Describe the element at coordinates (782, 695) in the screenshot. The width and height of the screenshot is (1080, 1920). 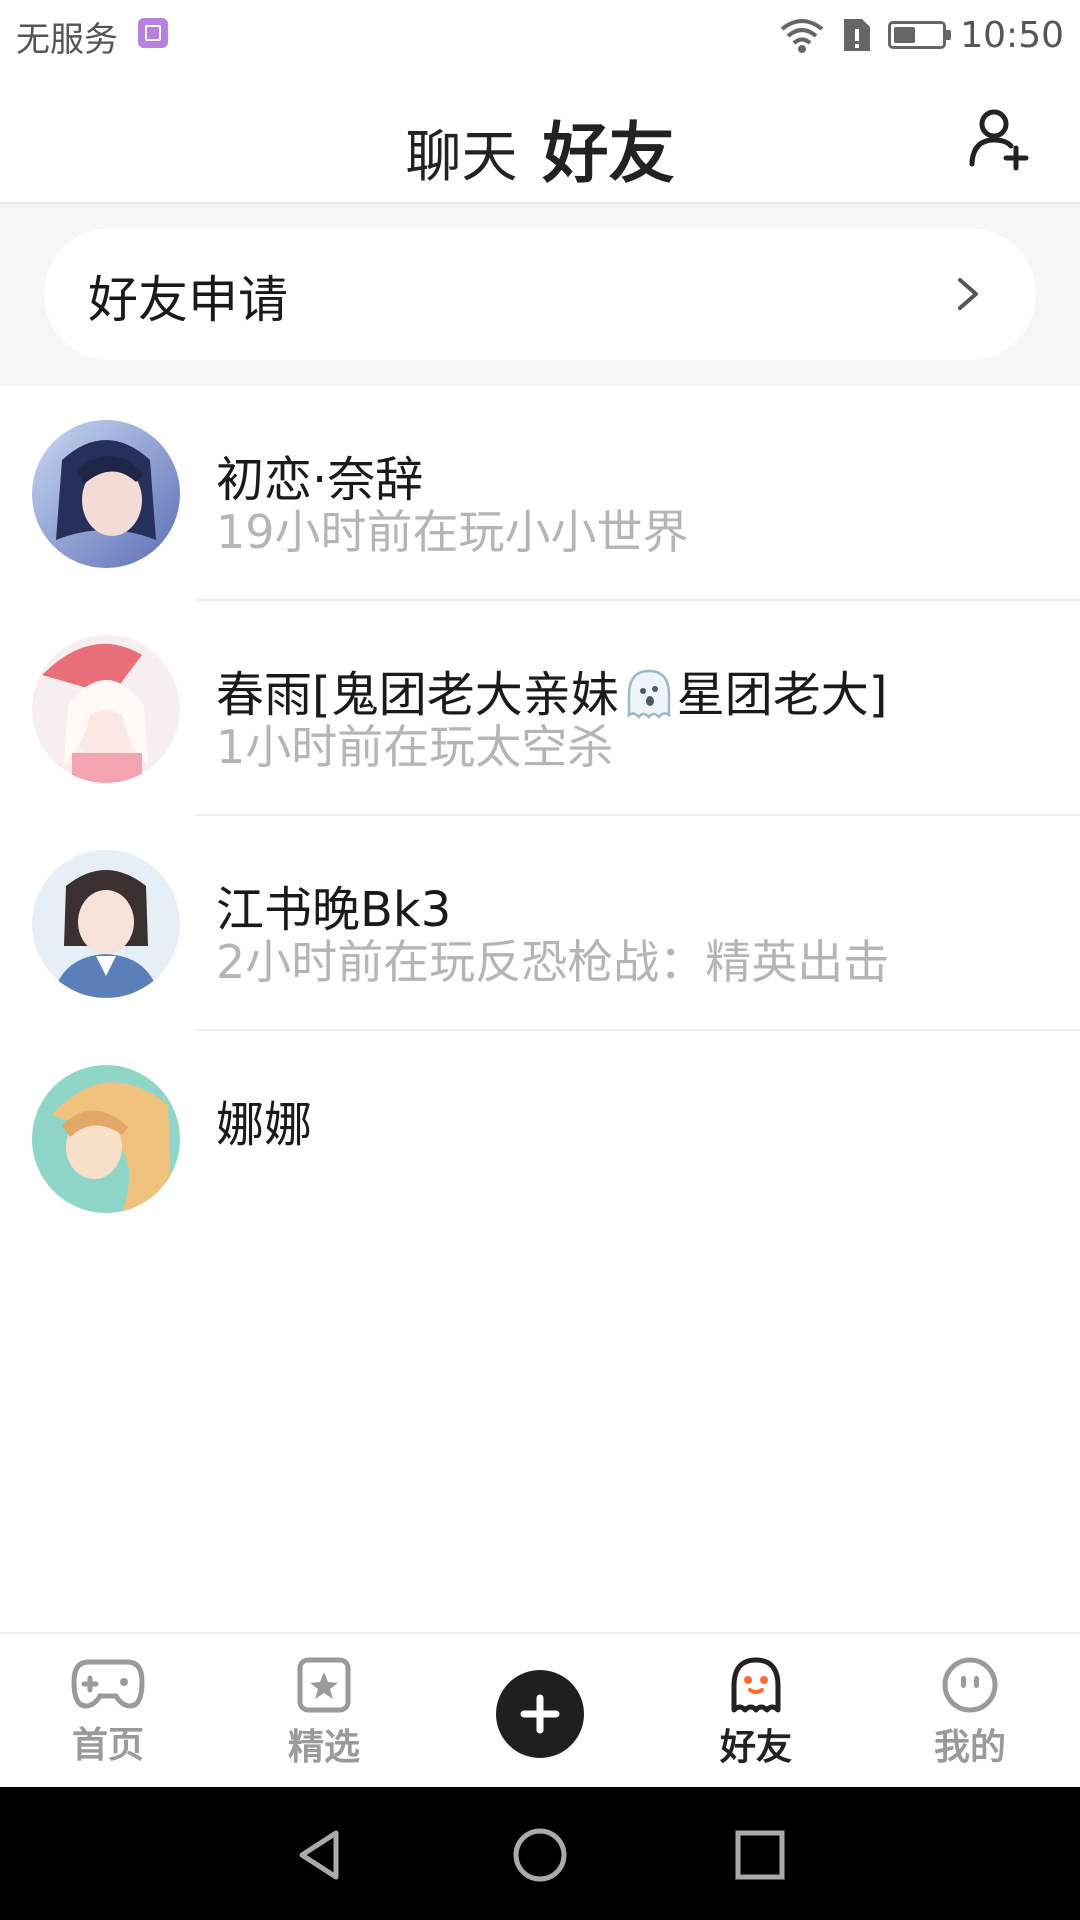
I see `friend-name-part: 星团老大]` at that location.